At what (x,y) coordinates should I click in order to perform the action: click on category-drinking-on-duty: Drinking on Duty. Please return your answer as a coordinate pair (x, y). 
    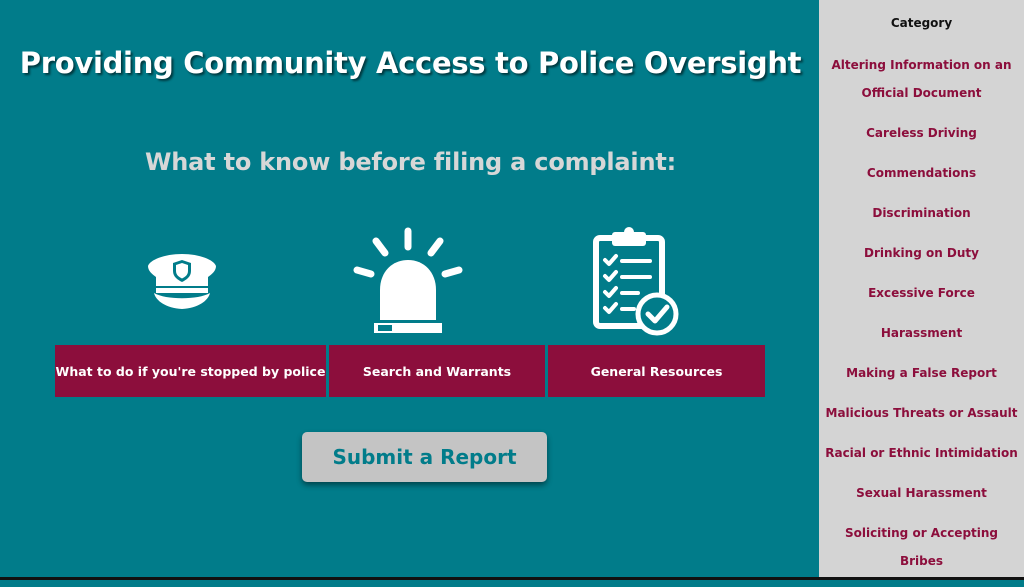
    Looking at the image, I should click on (921, 253).